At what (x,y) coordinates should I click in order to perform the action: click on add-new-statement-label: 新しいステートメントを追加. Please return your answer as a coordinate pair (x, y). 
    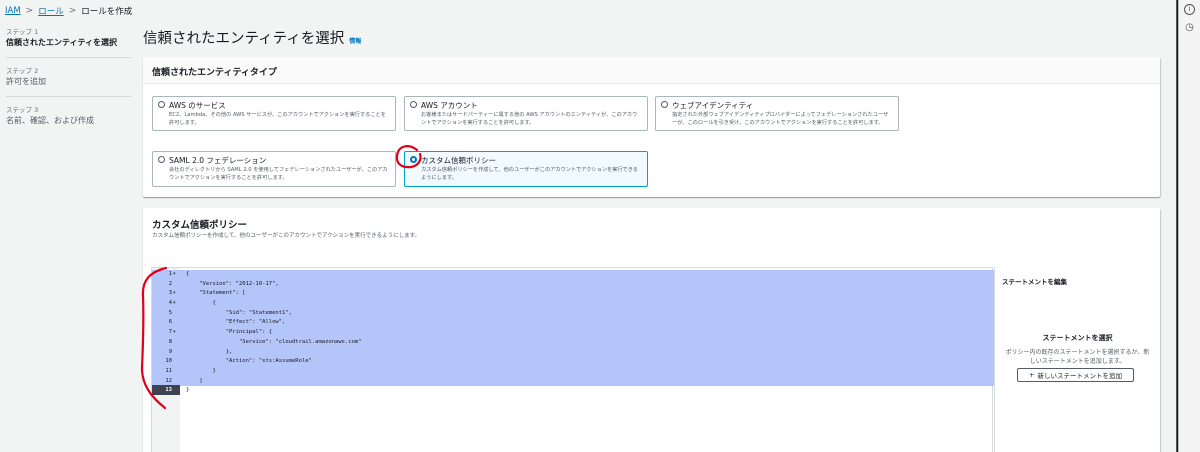
    Looking at the image, I should click on (1079, 376).